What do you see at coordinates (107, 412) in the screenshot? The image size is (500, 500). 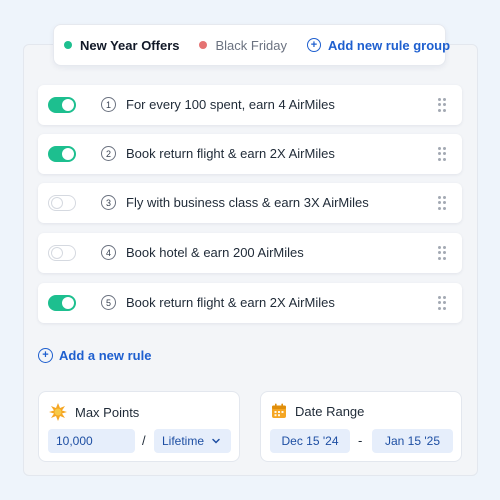 I see `max-points-label: Max Points` at bounding box center [107, 412].